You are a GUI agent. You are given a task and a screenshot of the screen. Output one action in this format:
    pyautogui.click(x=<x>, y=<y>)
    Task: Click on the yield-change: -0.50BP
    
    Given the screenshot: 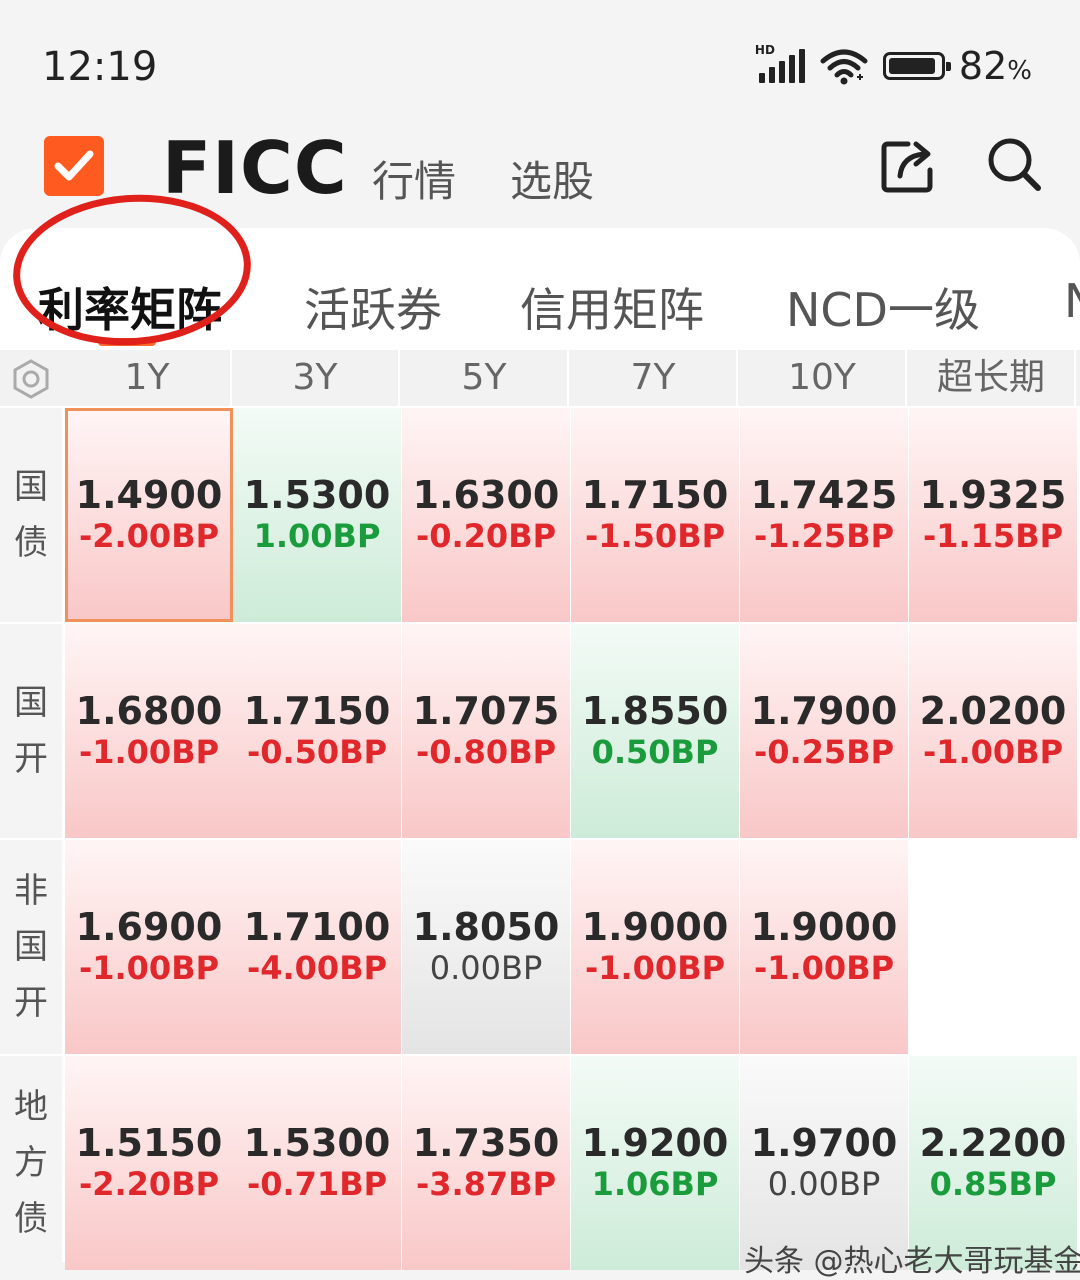 What is the action you would take?
    pyautogui.click(x=317, y=752)
    